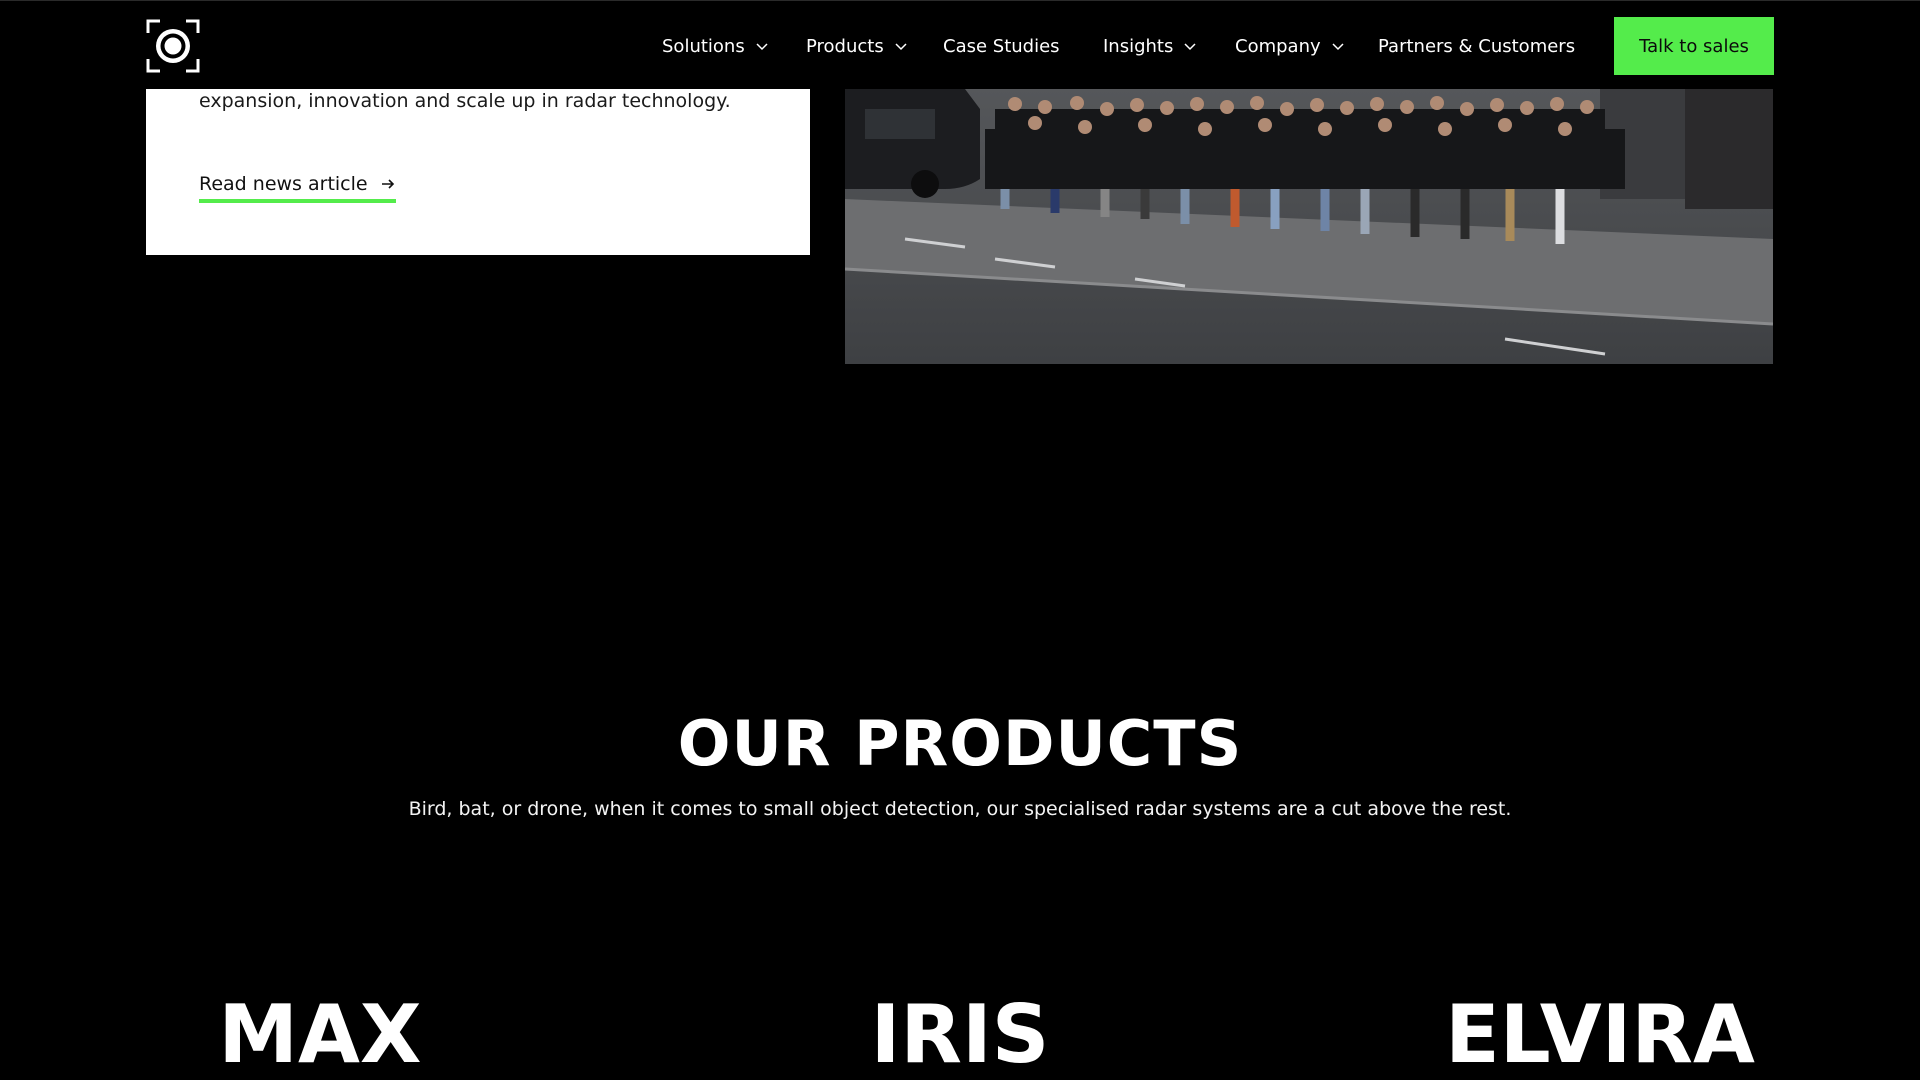  What do you see at coordinates (960, 1035) in the screenshot?
I see `product-iris: IRIS` at bounding box center [960, 1035].